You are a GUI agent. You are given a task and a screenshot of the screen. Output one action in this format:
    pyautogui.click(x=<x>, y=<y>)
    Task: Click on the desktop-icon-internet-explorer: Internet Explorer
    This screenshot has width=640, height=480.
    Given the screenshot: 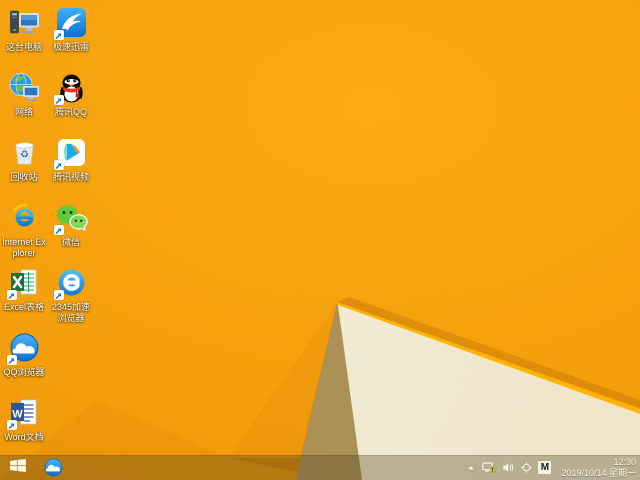 What is the action you would take?
    pyautogui.click(x=24, y=230)
    